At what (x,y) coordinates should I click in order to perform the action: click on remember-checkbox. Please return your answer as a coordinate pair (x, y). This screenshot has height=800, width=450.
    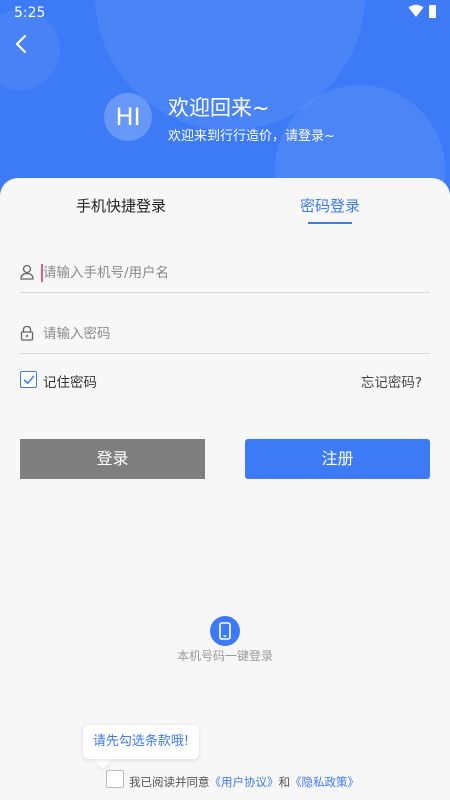
    Looking at the image, I should click on (28, 379).